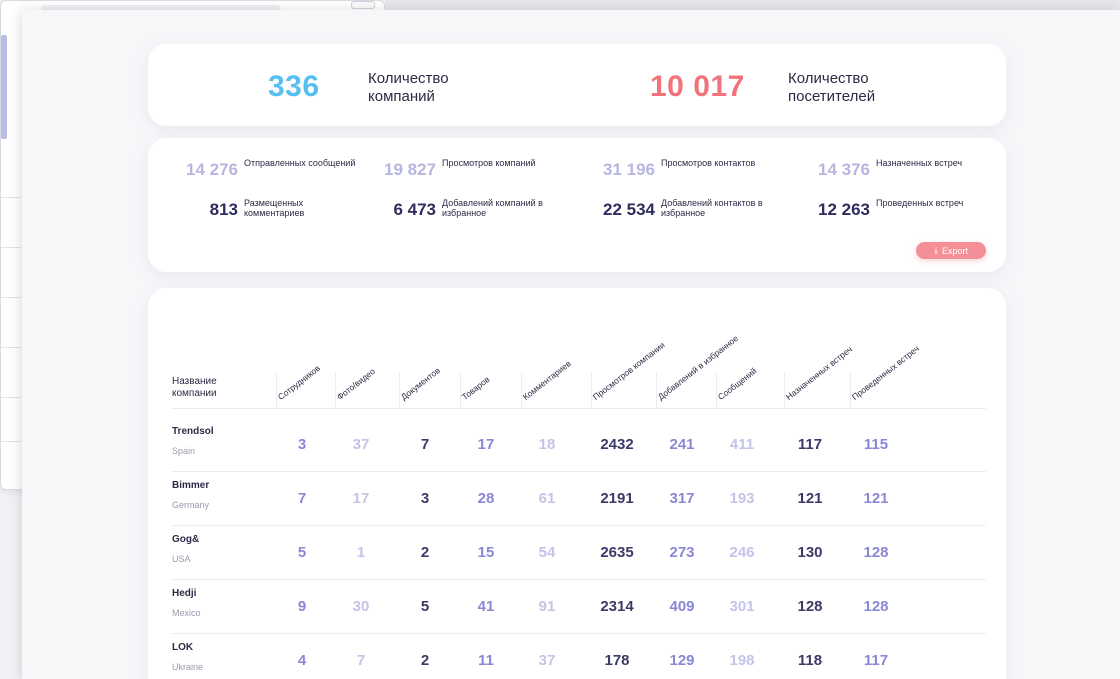  What do you see at coordinates (629, 209) in the screenshot?
I see `stat-value: 22 534` at bounding box center [629, 209].